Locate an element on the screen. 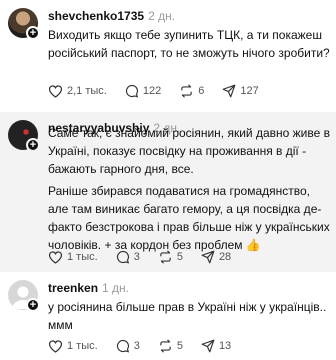 This screenshot has height=360, width=336. reply-button: 122 is located at coordinates (143, 91).